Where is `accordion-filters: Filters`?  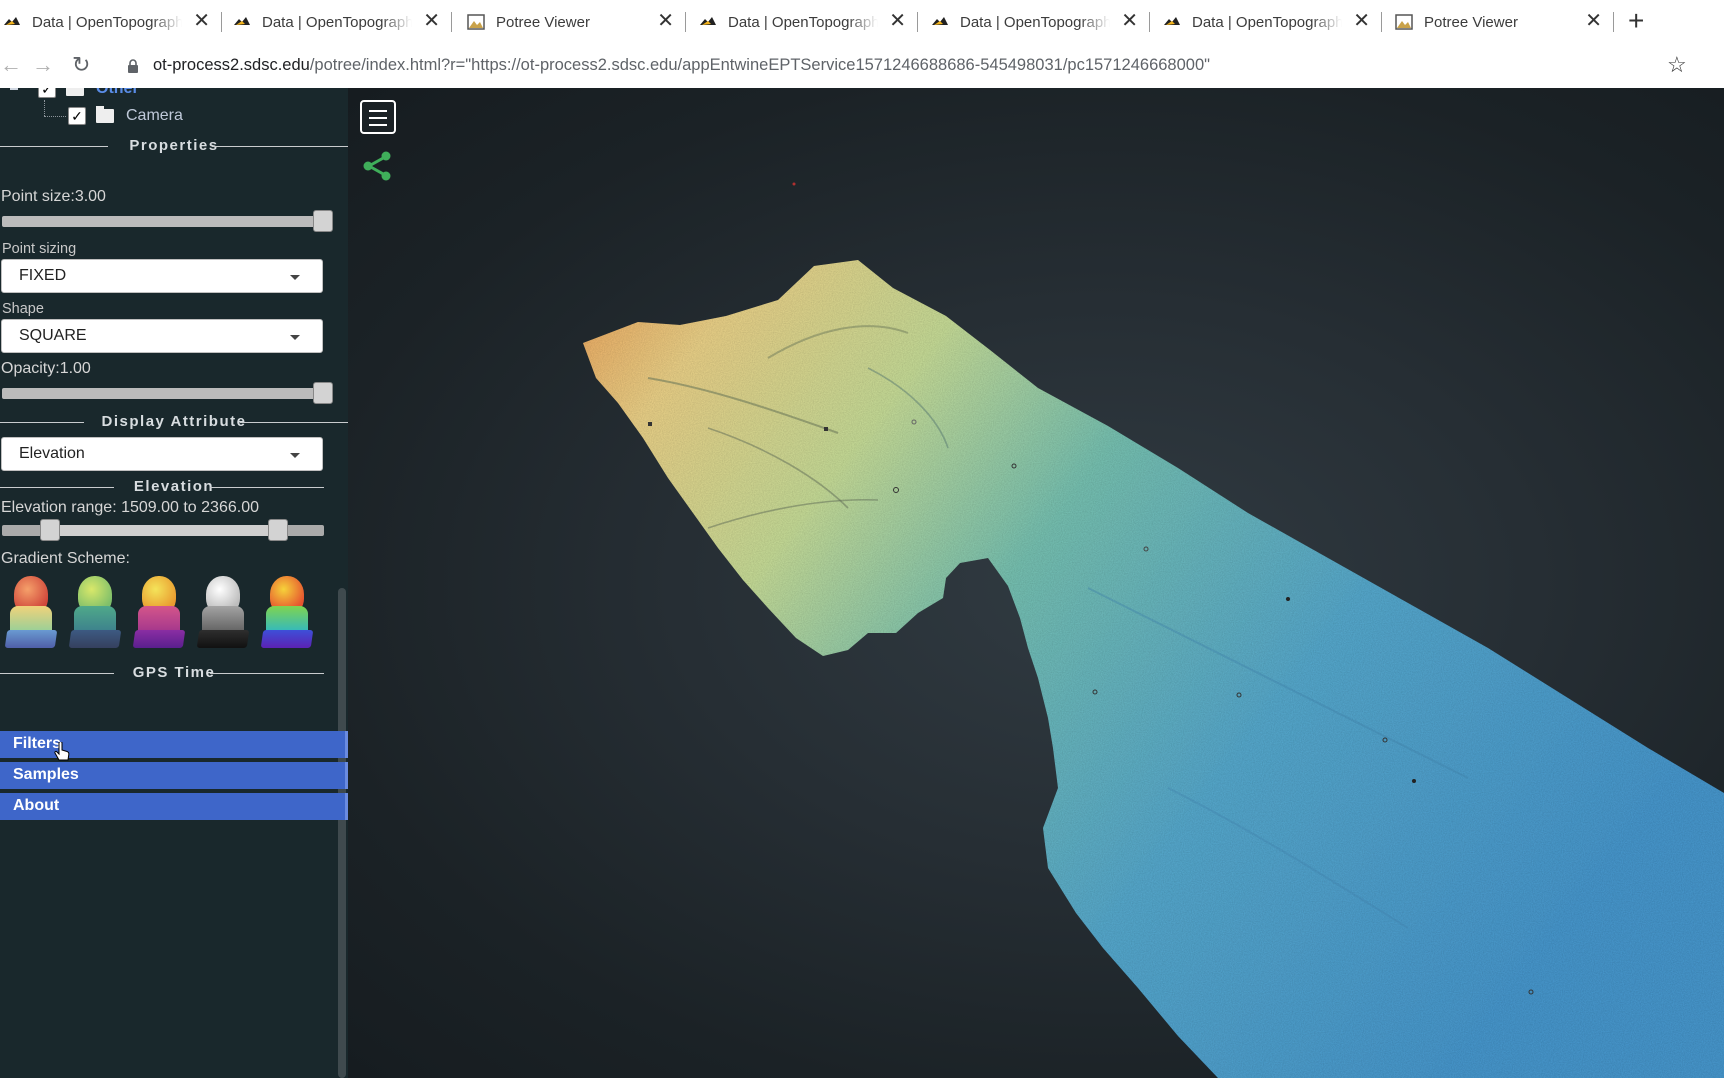 accordion-filters: Filters is located at coordinates (174, 744).